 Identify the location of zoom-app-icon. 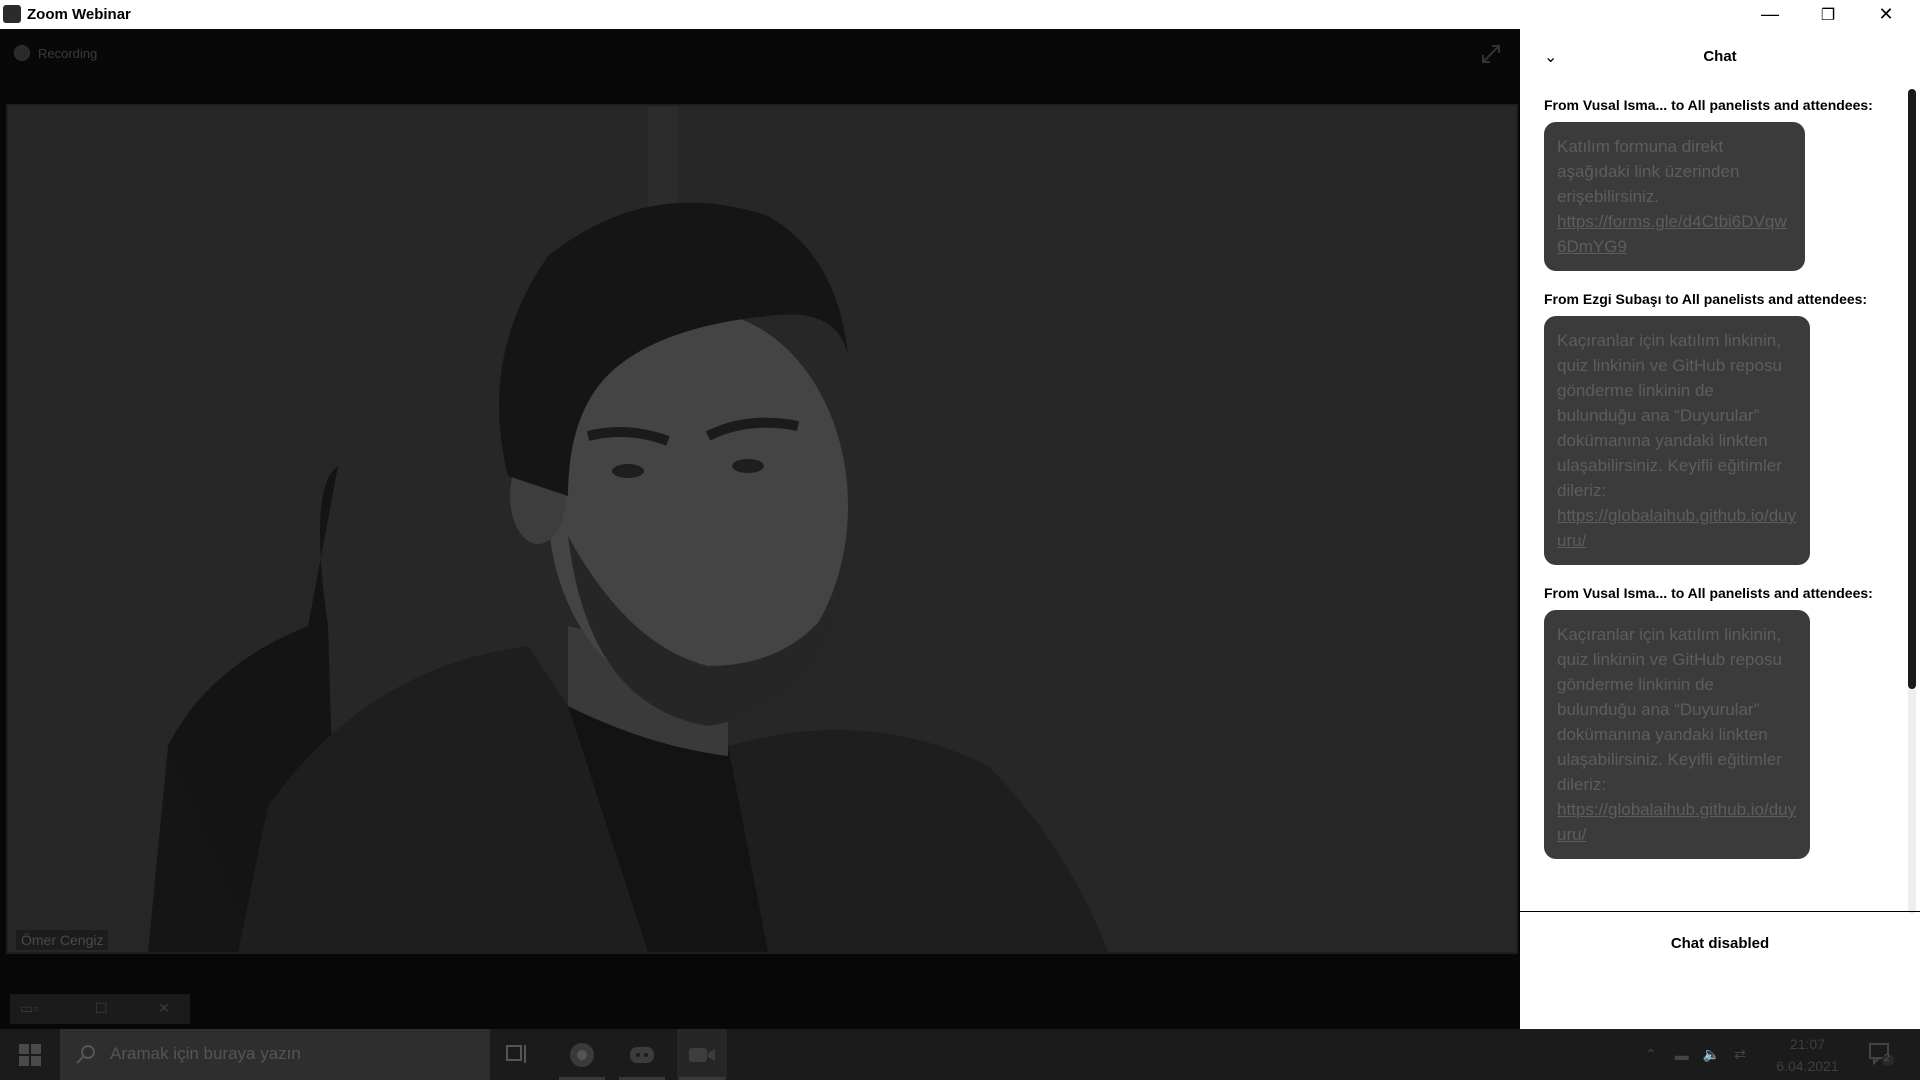
(12, 14).